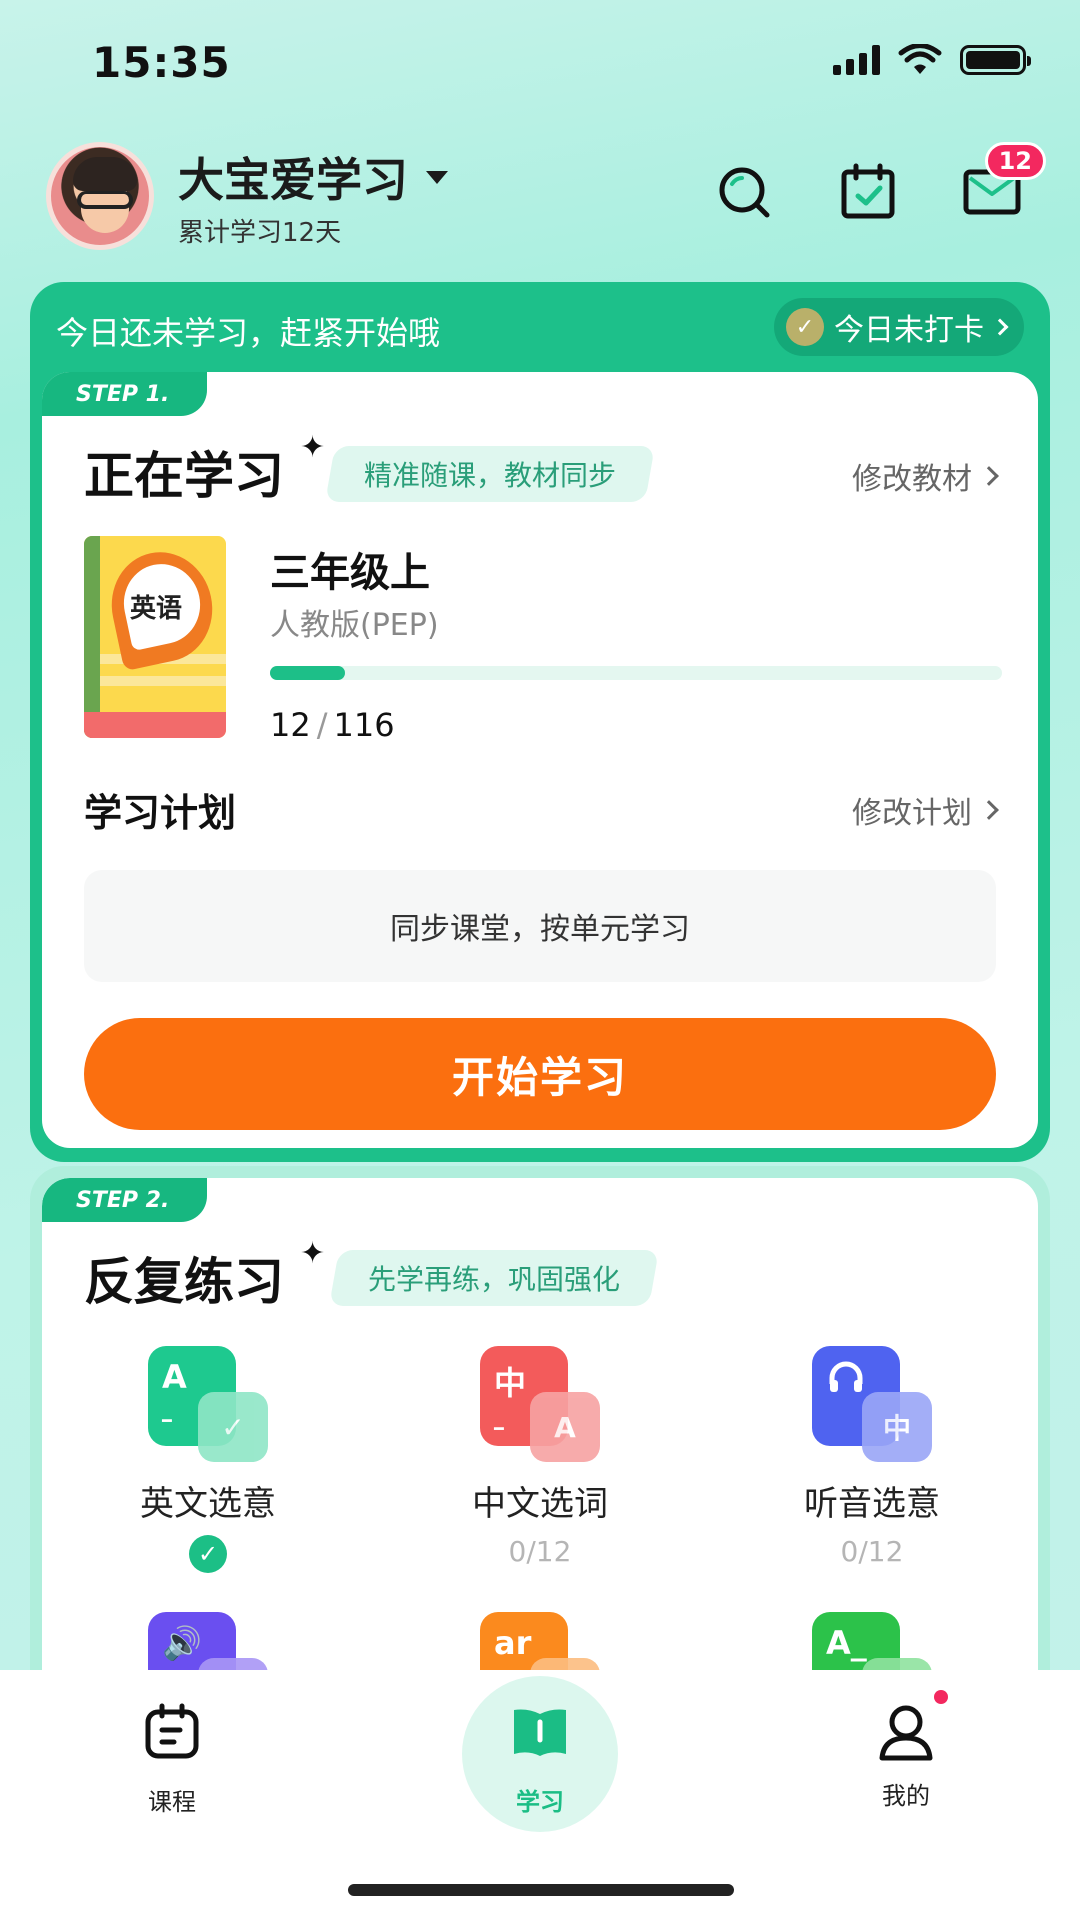  What do you see at coordinates (995, 60) in the screenshot?
I see `battery-icon` at bounding box center [995, 60].